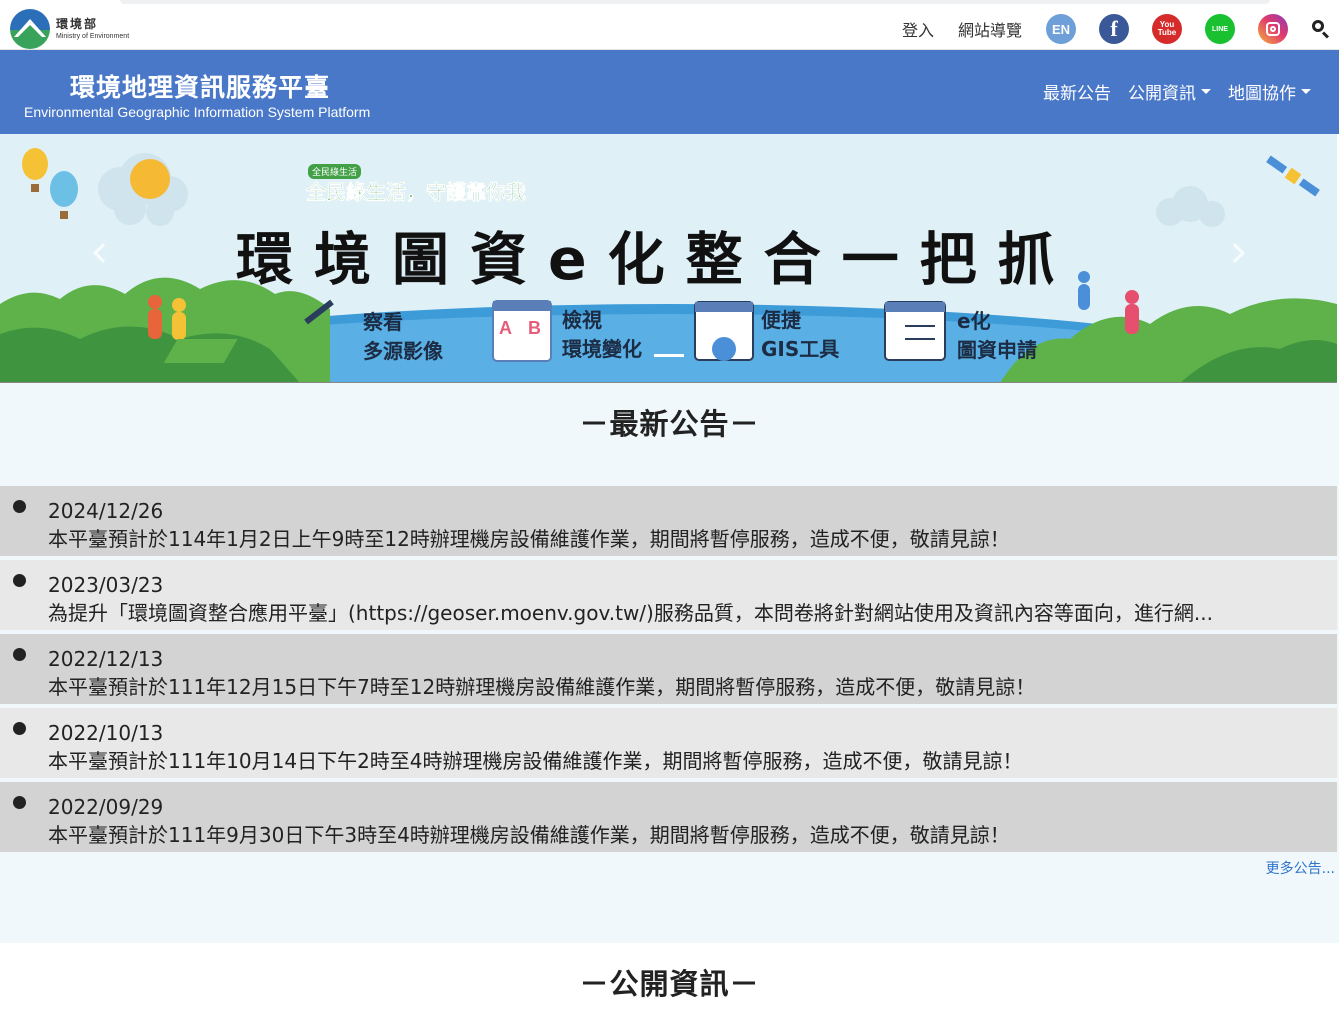  I want to click on feature-line: 檢視, so click(582, 320).